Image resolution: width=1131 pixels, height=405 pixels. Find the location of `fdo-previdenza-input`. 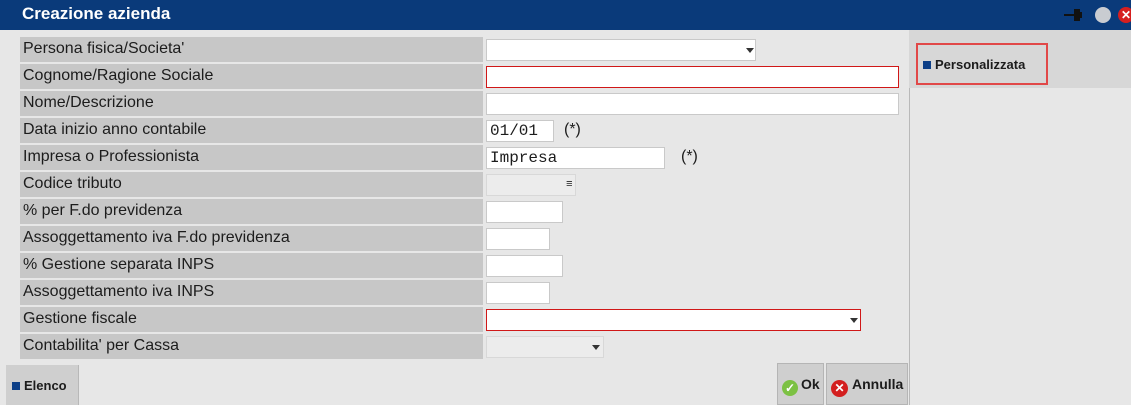

fdo-previdenza-input is located at coordinates (524, 212).